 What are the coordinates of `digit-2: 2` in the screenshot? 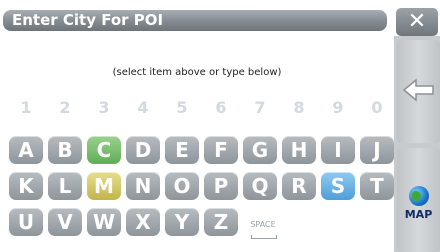 It's located at (65, 107).